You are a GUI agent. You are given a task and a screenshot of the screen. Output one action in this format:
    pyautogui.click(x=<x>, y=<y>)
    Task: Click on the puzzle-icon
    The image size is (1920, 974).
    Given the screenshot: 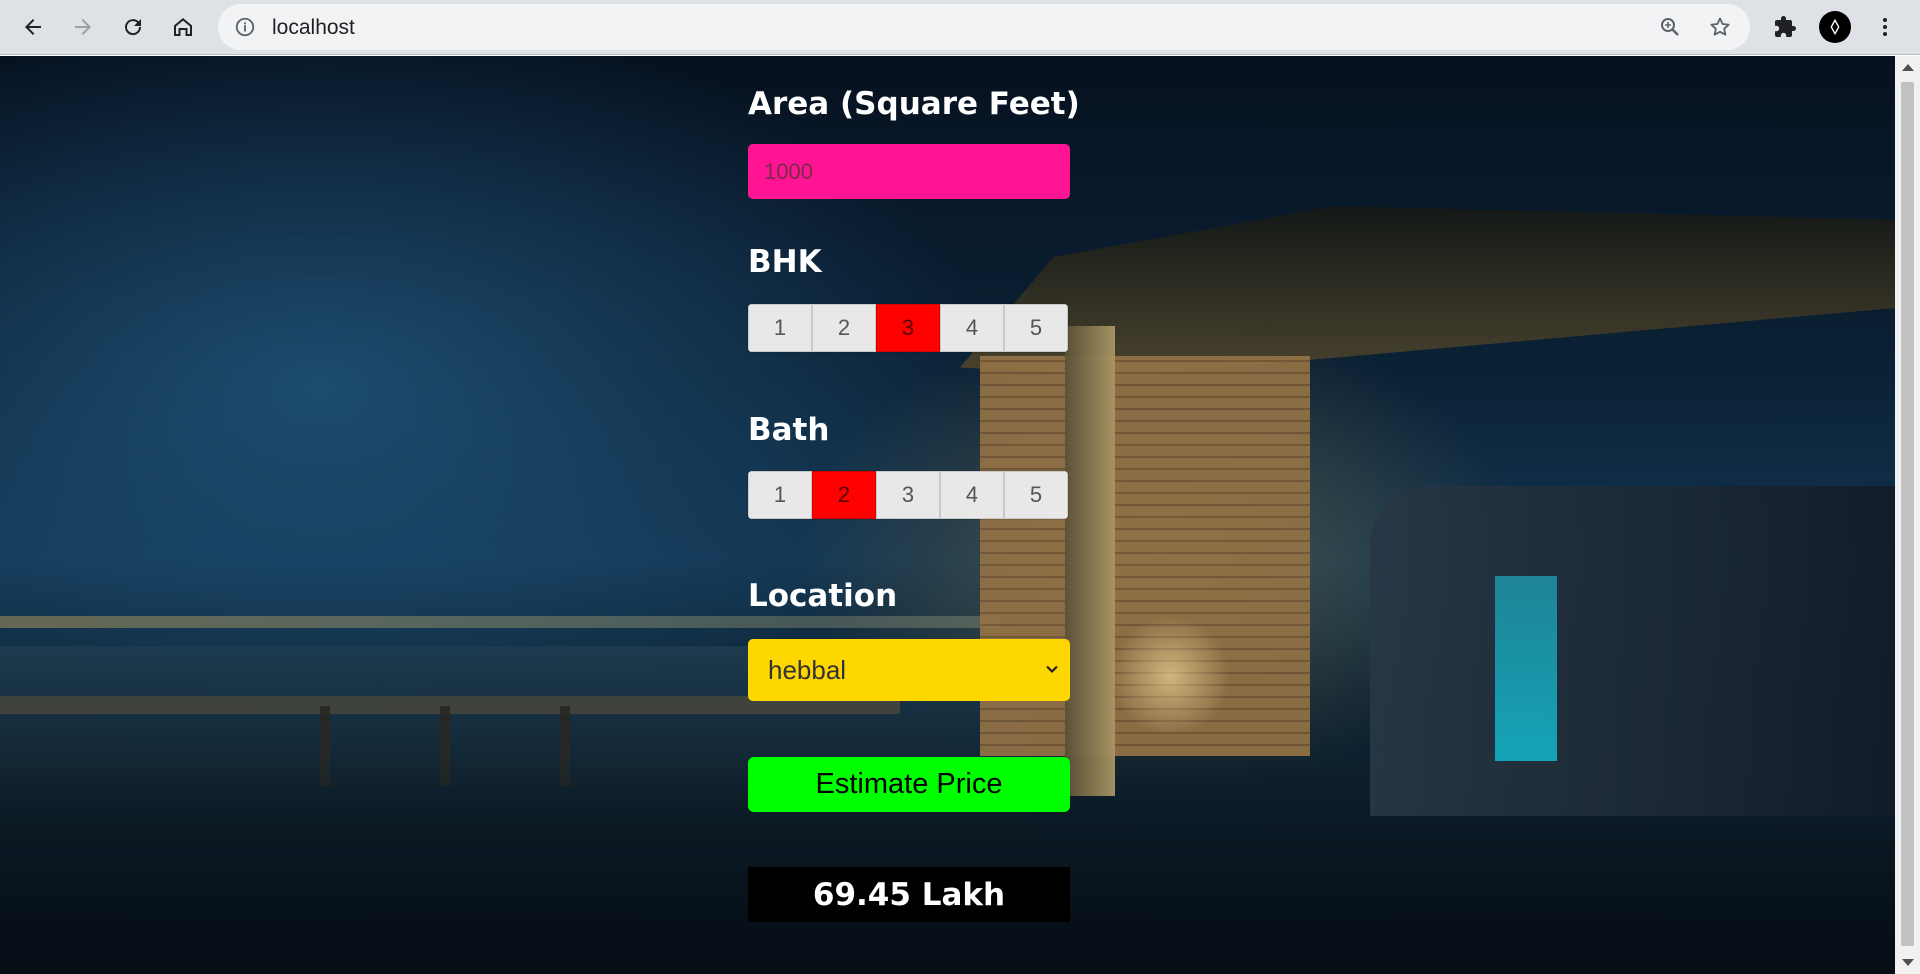 What is the action you would take?
    pyautogui.click(x=1785, y=26)
    